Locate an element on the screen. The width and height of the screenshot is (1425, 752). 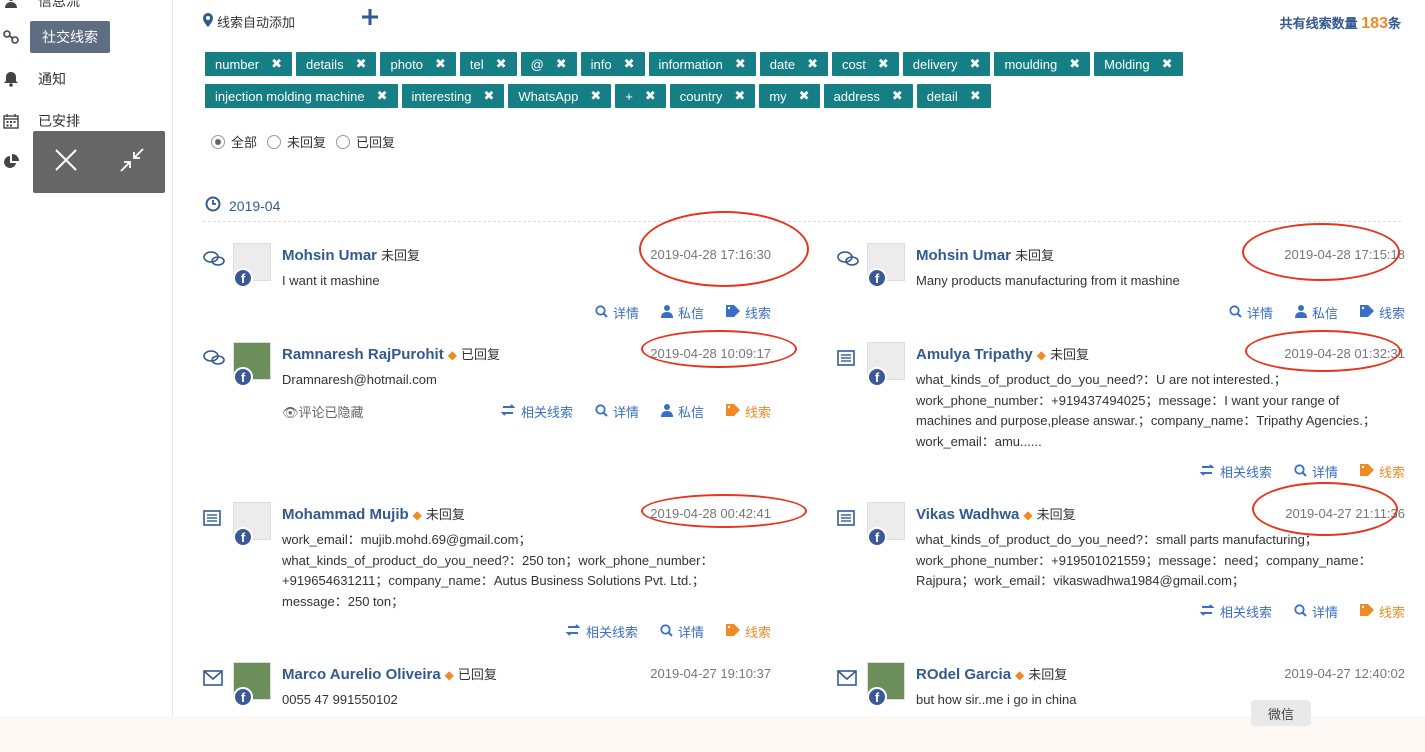
keyword-tag: injection molding machine ✖ is located at coordinates (301, 96).